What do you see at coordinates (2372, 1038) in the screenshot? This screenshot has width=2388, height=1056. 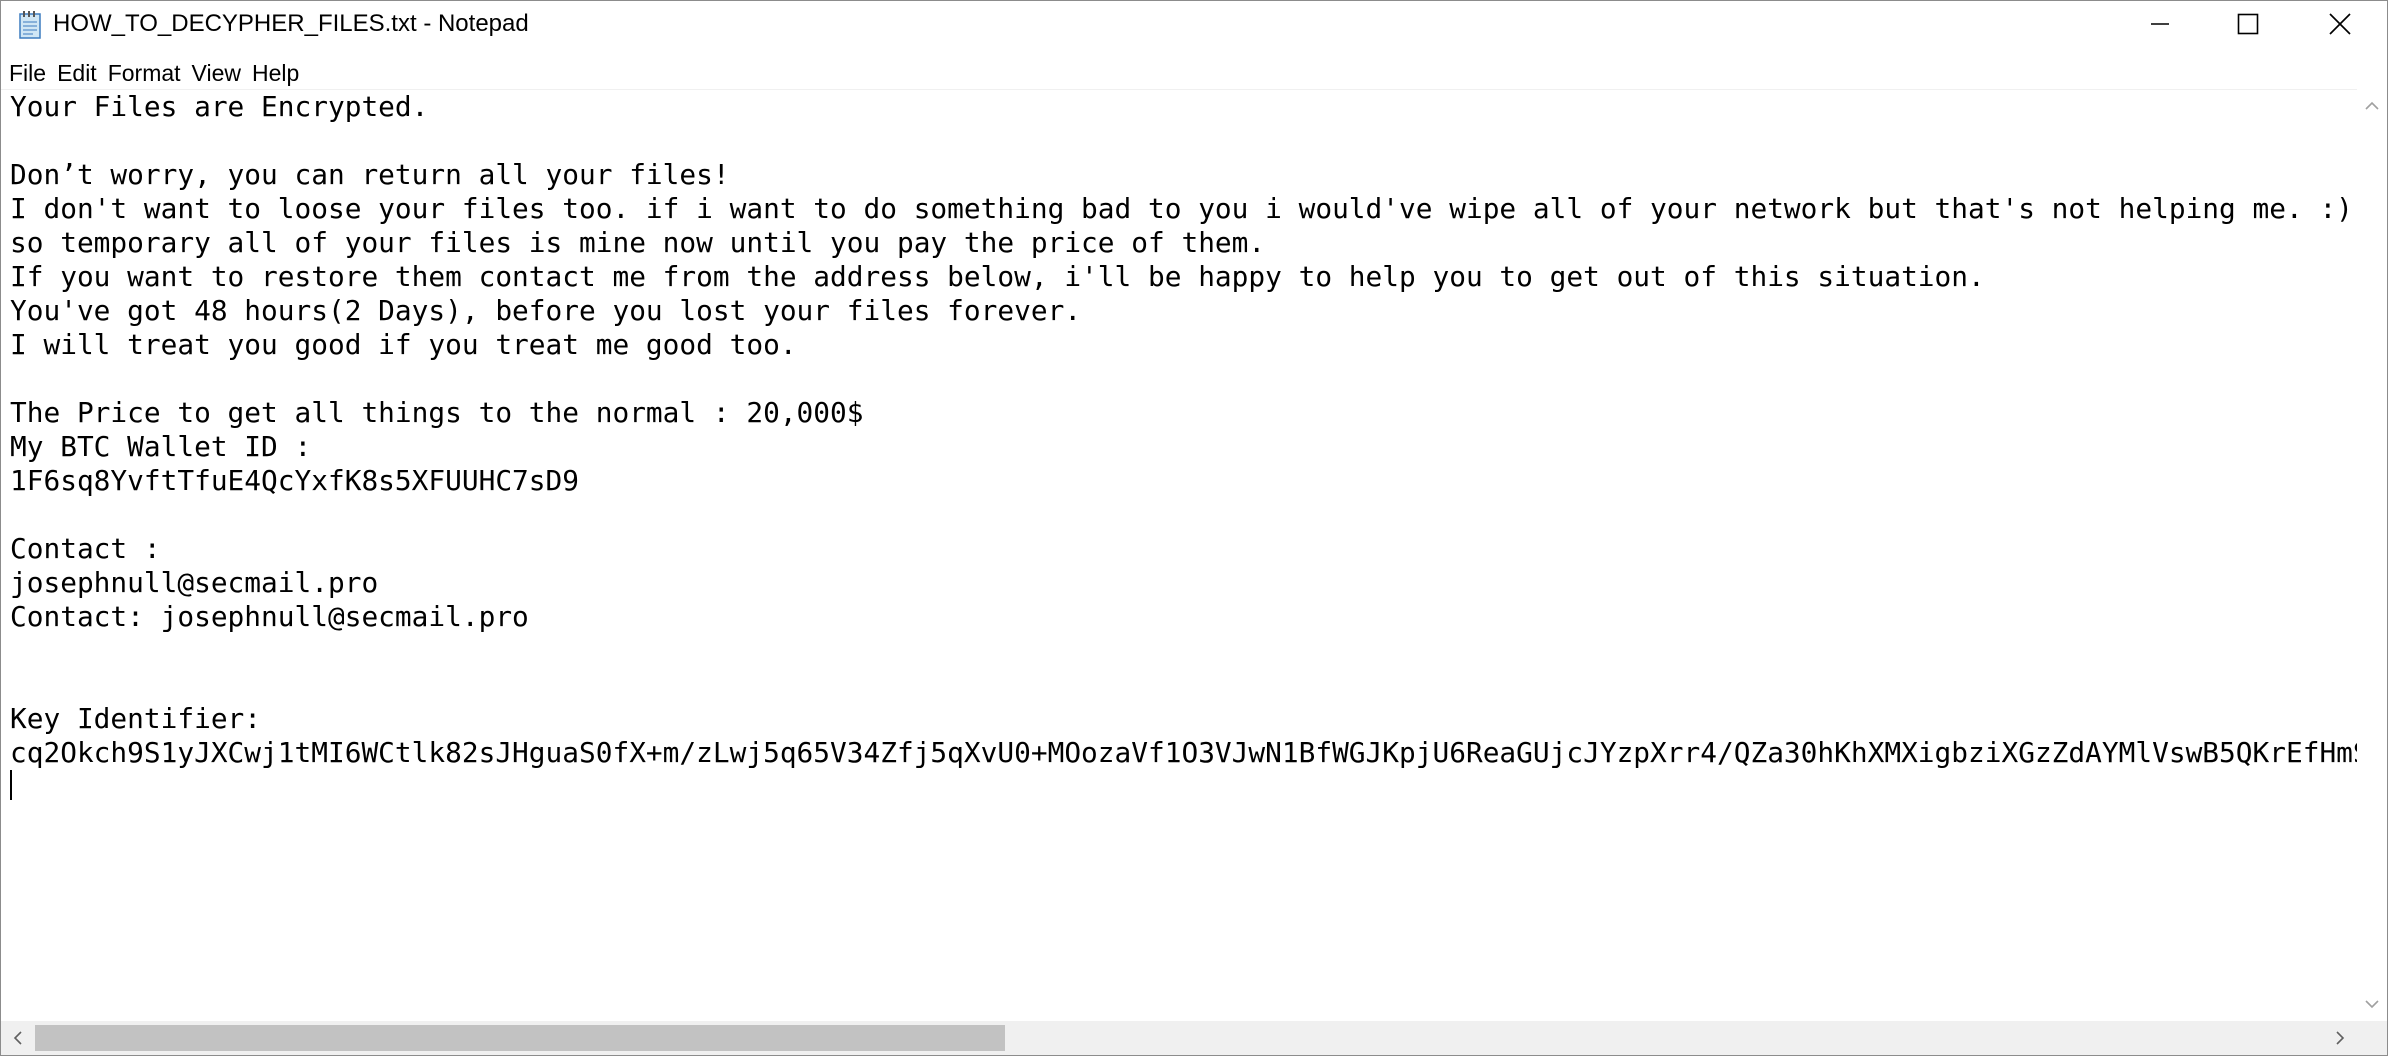 I see `size-grip` at bounding box center [2372, 1038].